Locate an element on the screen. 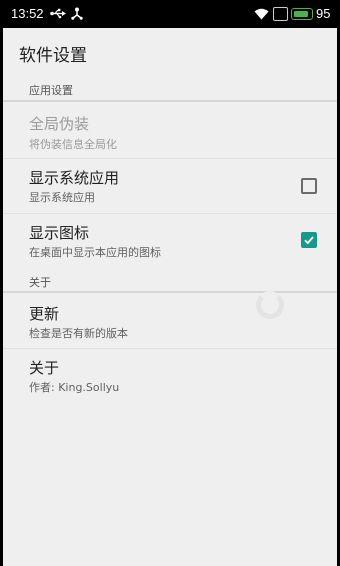 The height and width of the screenshot is (566, 340). show-icon-checkbox is located at coordinates (309, 240).